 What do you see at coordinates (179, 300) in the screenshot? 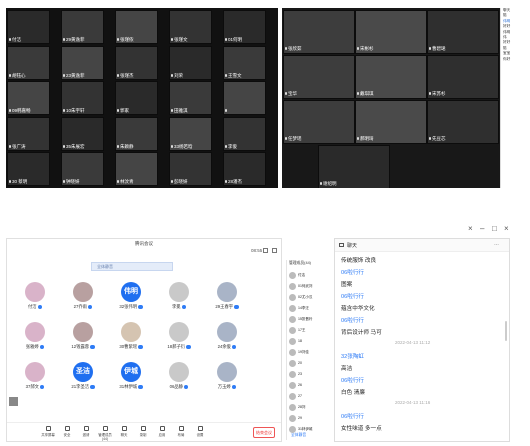
I see `attendee: 李冕` at bounding box center [179, 300].